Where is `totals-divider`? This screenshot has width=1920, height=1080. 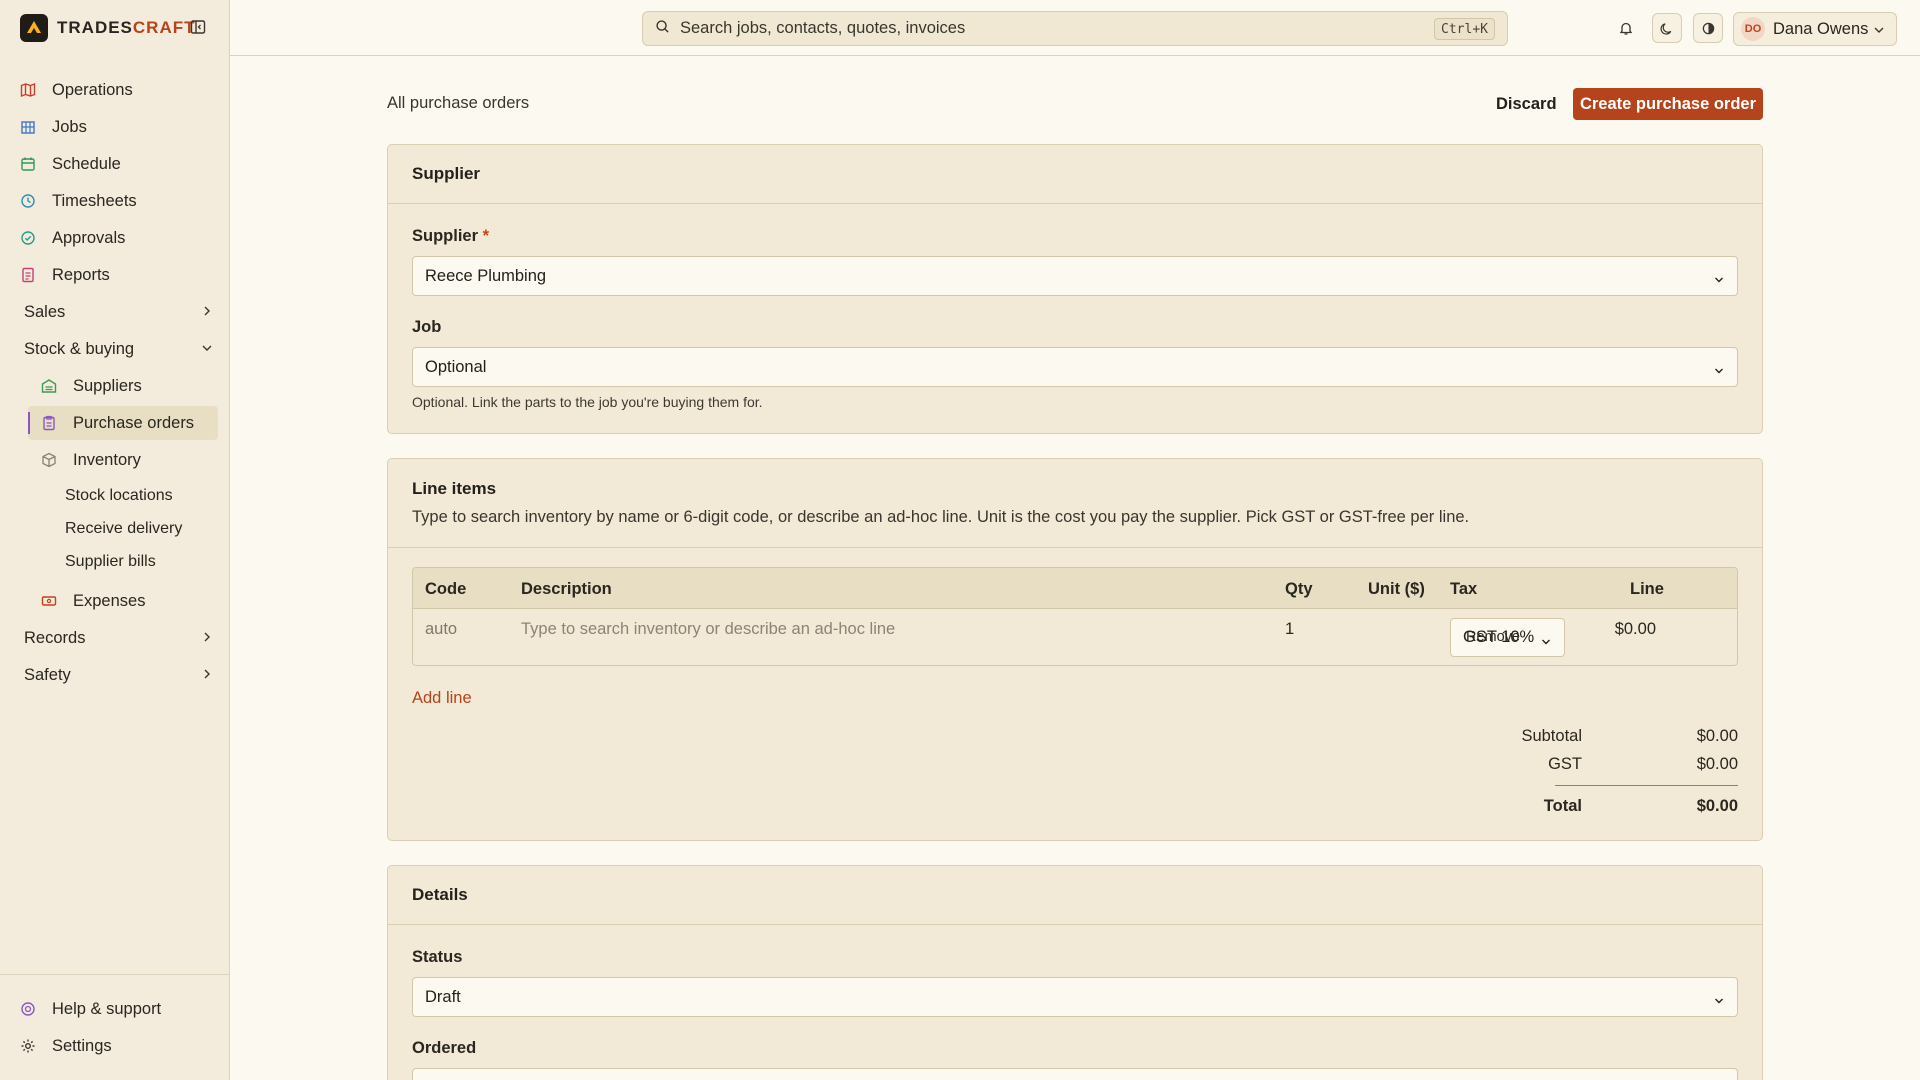
totals-divider is located at coordinates (1646, 785).